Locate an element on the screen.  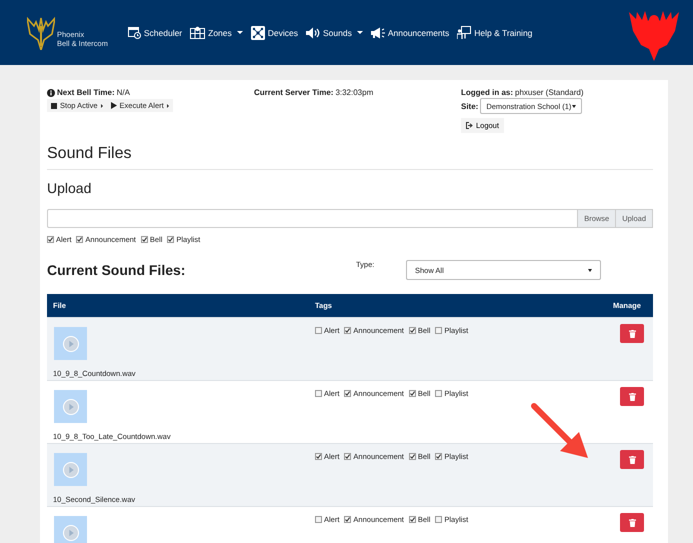
field-label: Current Server Time: is located at coordinates (294, 92).